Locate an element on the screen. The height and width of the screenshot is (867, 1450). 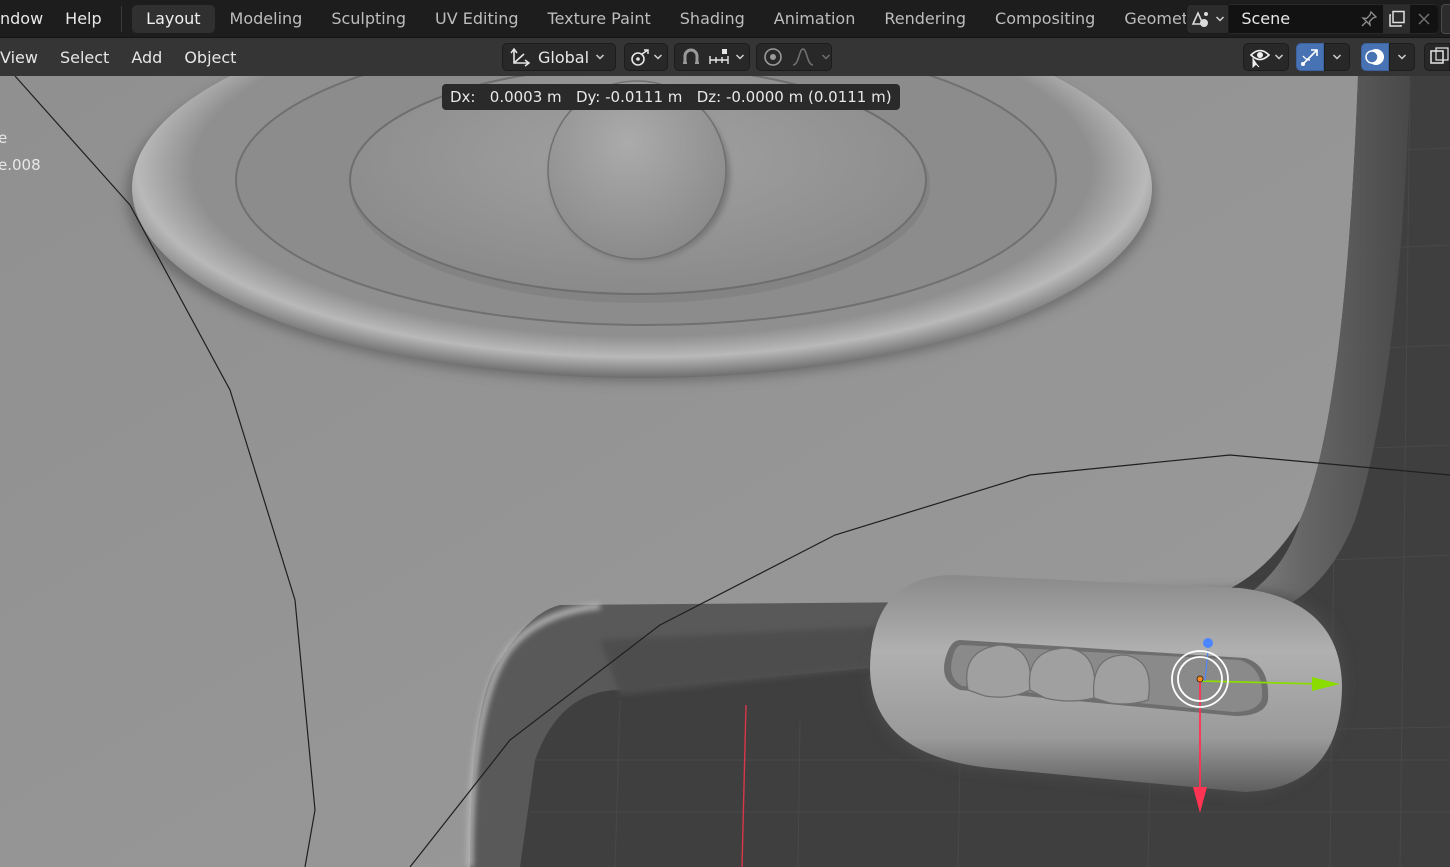
tab-texture-paint: Texture Paint is located at coordinates (599, 19).